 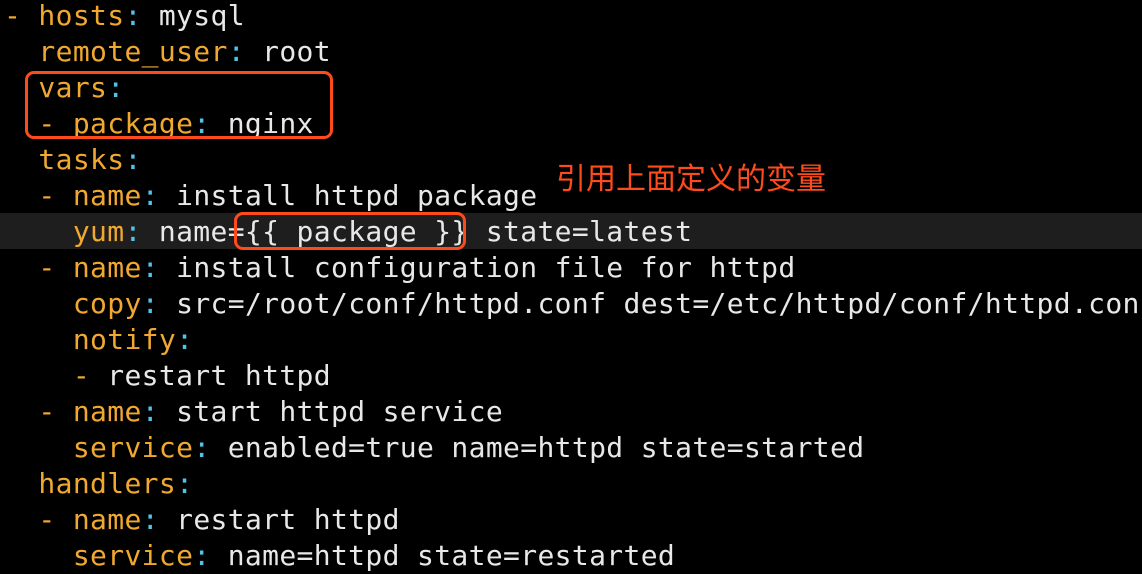 I want to click on code-line: remote_user: root, so click(x=167, y=52).